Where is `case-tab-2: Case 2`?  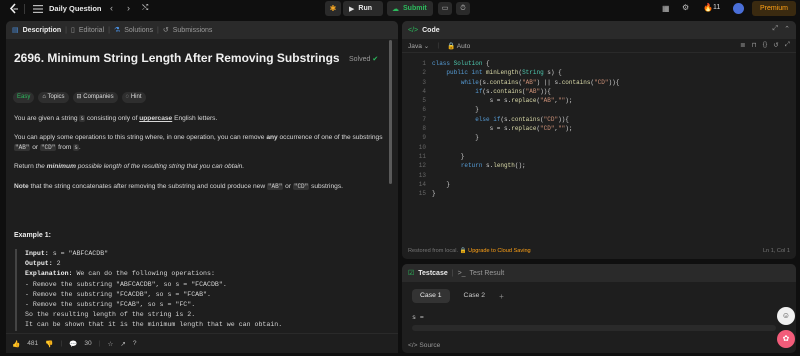 case-tab-2: Case 2 is located at coordinates (475, 296).